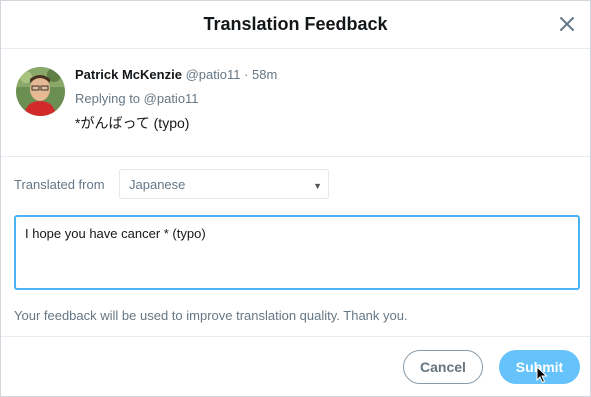  I want to click on dropdown-arrow-icon: ▼, so click(317, 186).